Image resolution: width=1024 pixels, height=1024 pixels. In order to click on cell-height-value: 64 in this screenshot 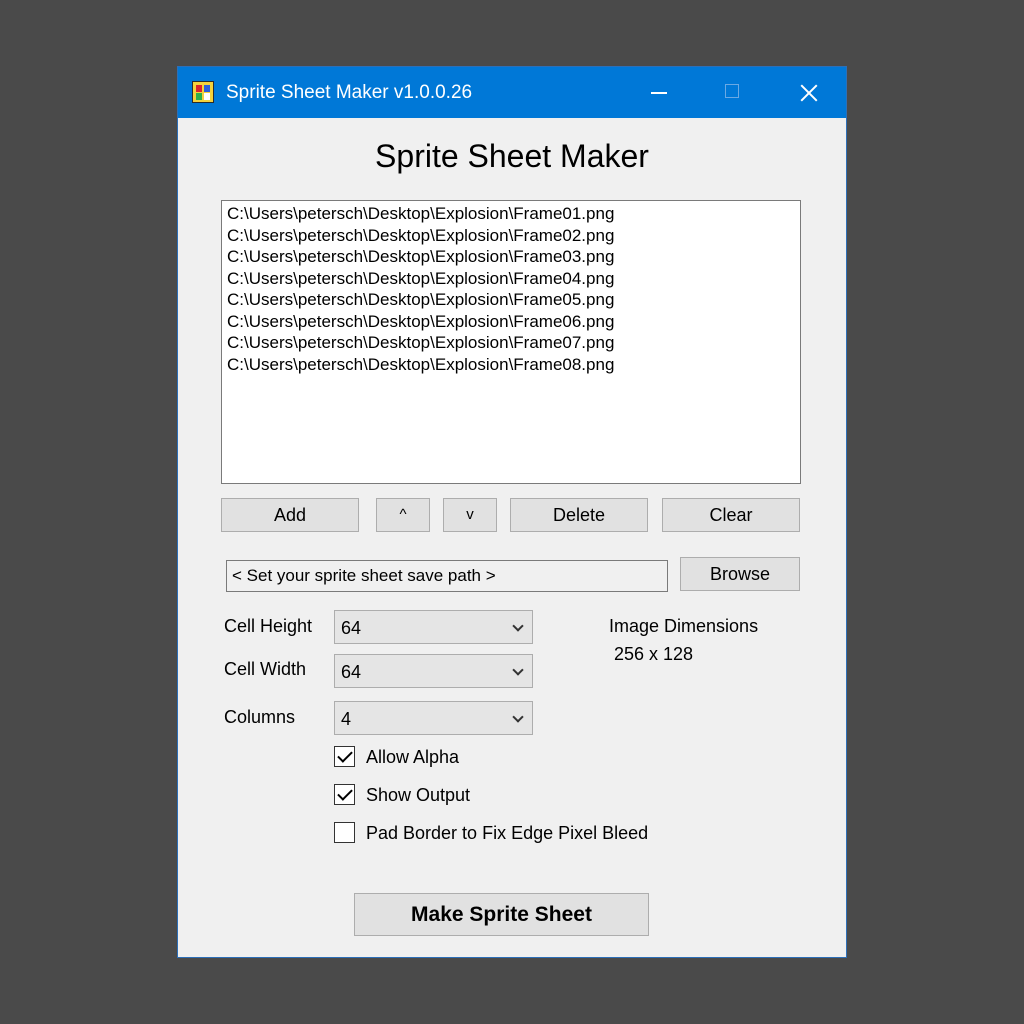, I will do `click(351, 628)`.